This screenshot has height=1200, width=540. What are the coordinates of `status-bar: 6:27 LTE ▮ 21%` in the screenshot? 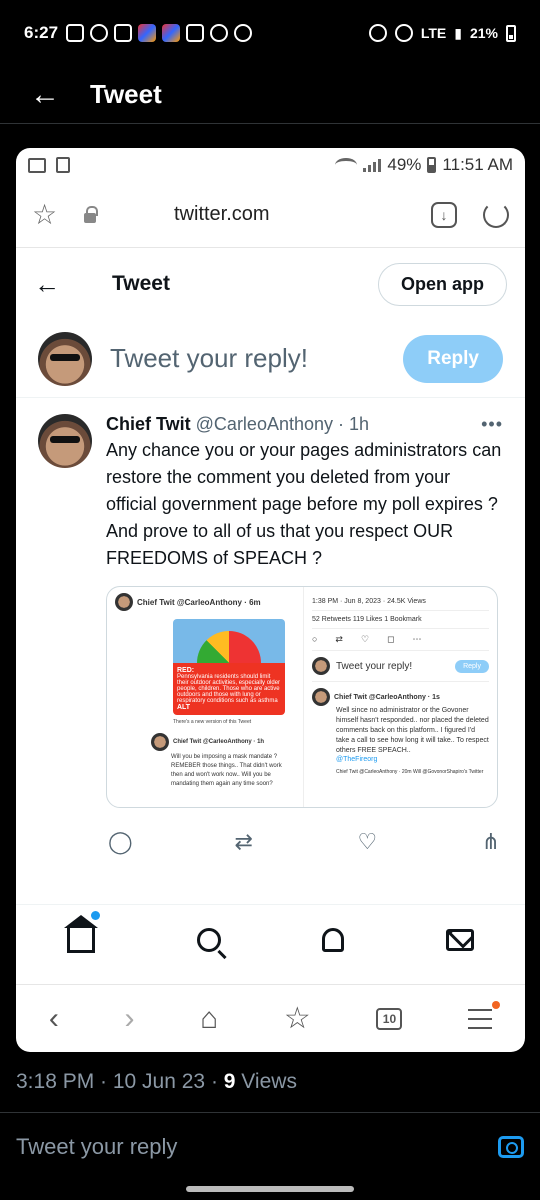 It's located at (270, 33).